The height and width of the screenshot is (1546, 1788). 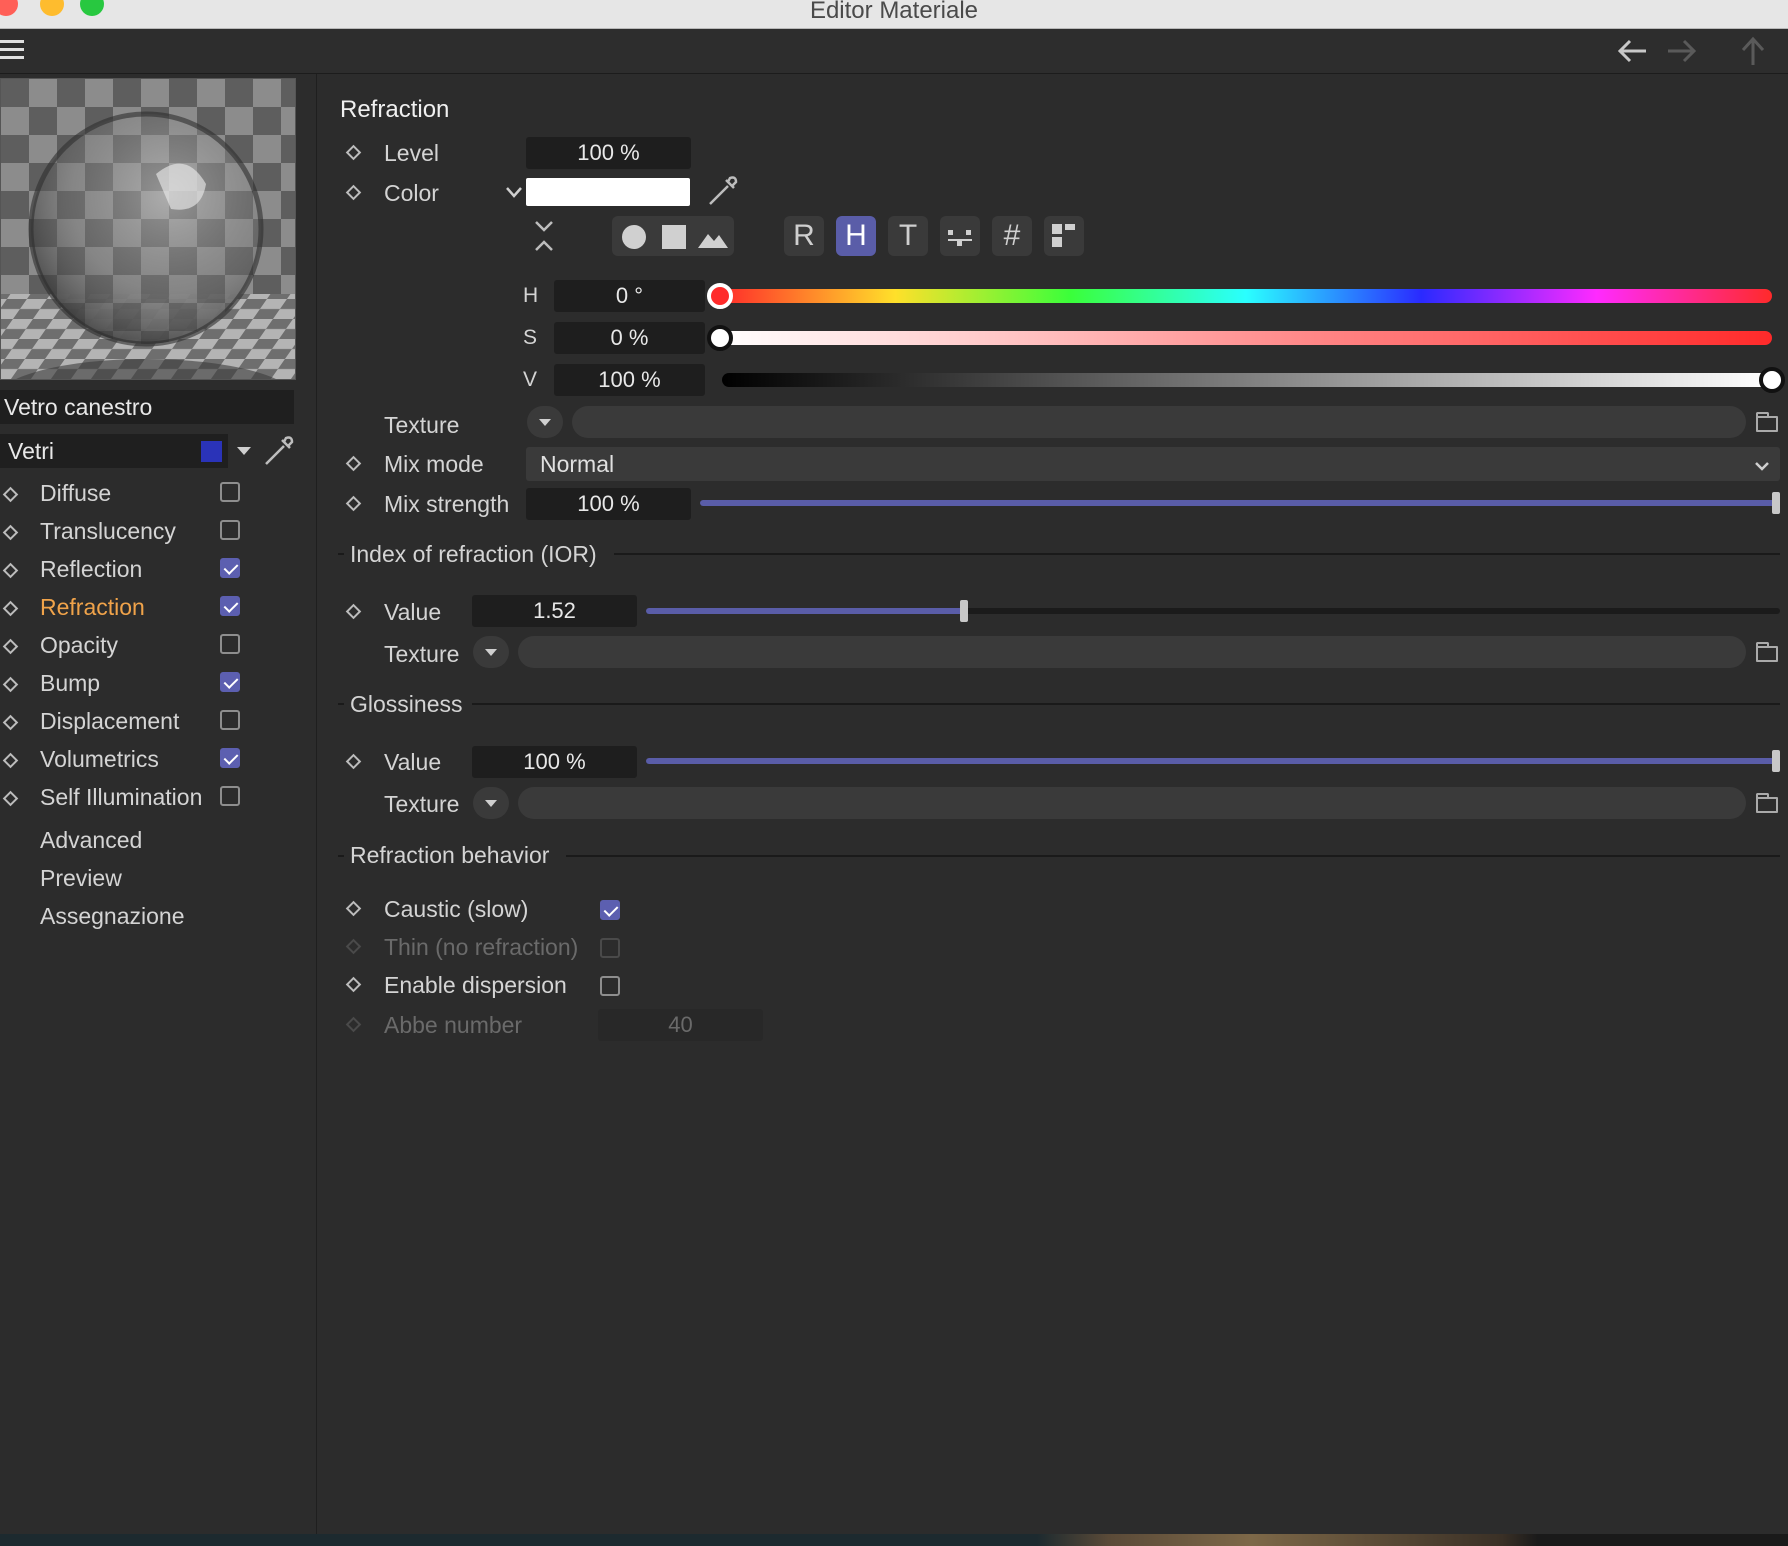 I want to click on color-mixer-icon, so click(x=960, y=238).